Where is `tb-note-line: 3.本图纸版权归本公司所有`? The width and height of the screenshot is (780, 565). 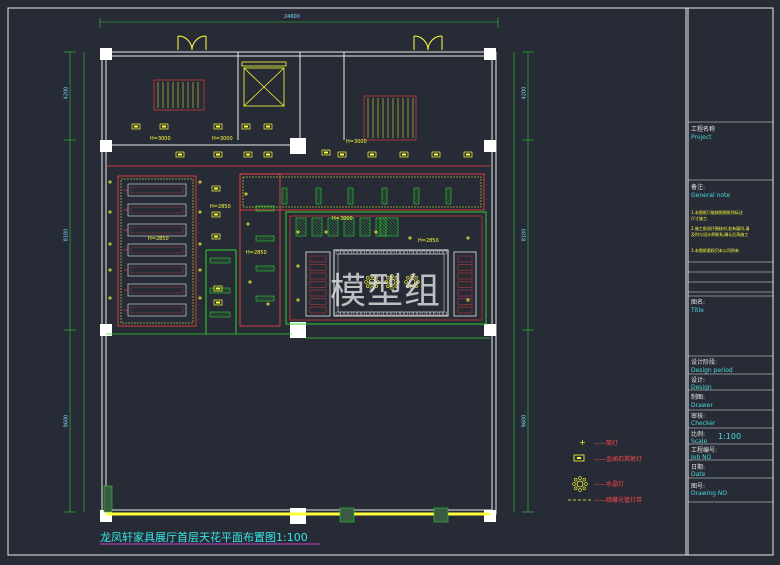 tb-note-line: 3.本图纸版权归本公司所有 is located at coordinates (715, 250).